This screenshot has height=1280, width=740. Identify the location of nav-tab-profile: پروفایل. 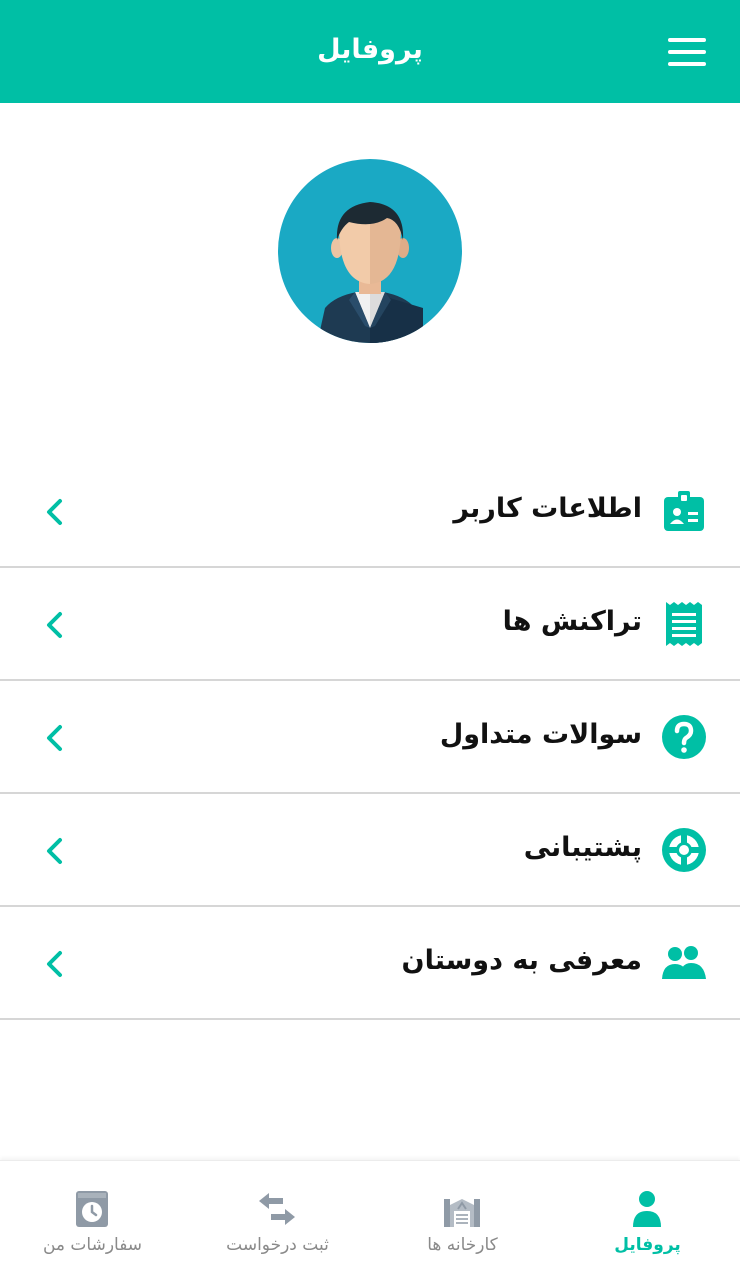
(647, 1220).